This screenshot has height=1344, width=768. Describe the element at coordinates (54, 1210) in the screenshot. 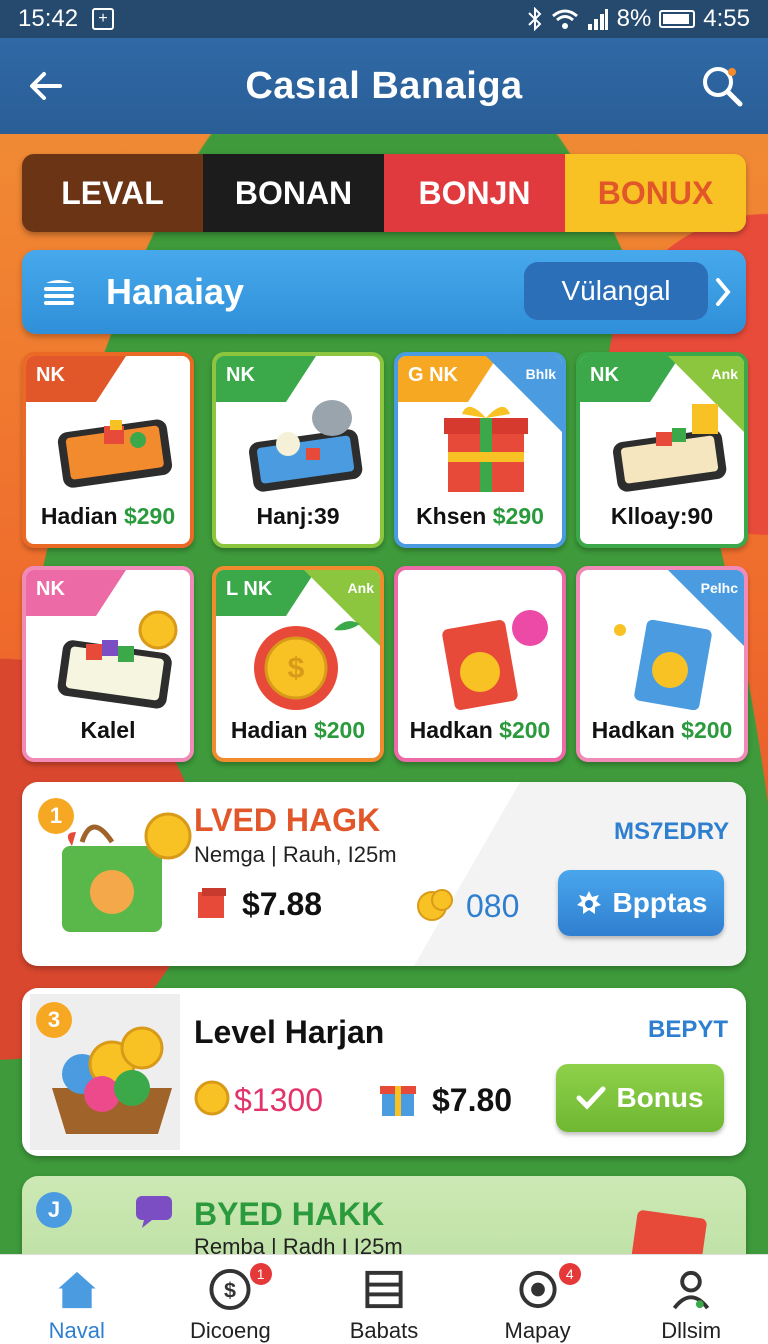

I see `rank-badge: J` at that location.